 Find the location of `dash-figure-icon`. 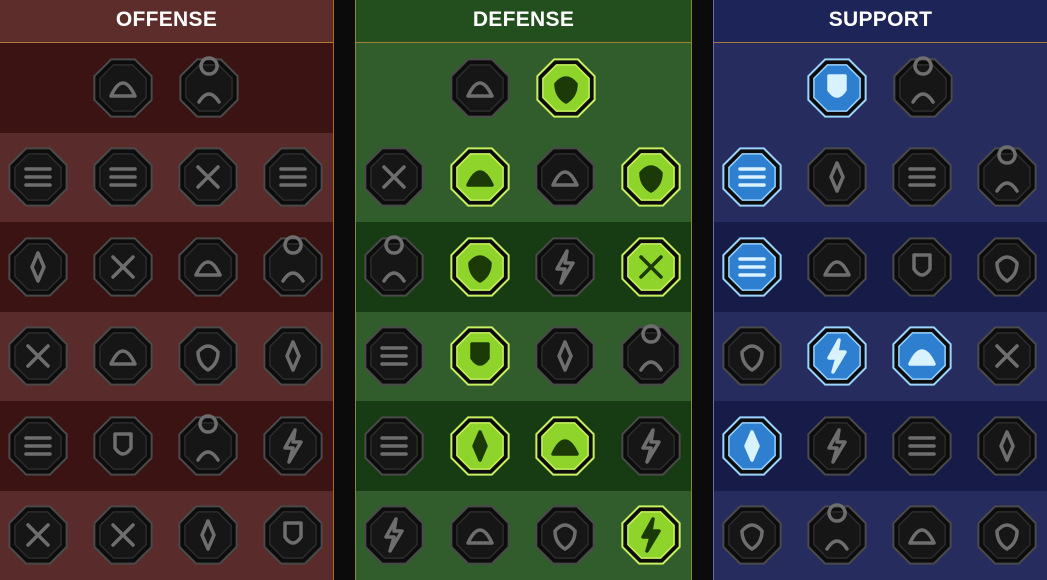

dash-figure-icon is located at coordinates (394, 446).